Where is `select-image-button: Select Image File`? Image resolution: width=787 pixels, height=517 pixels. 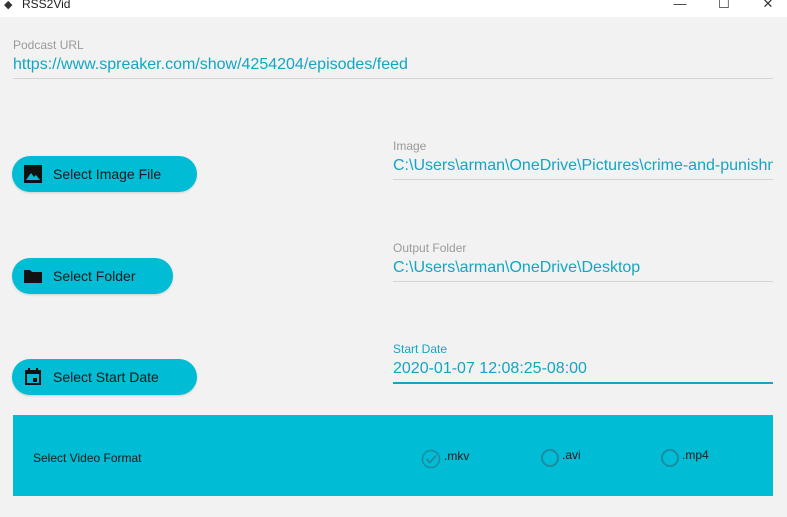 select-image-button: Select Image File is located at coordinates (104, 174).